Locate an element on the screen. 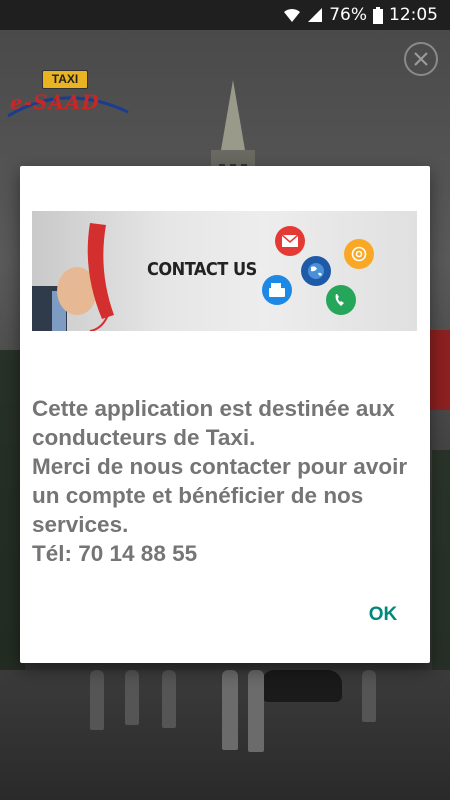 This screenshot has width=450, height=800. at-icon is located at coordinates (359, 254).